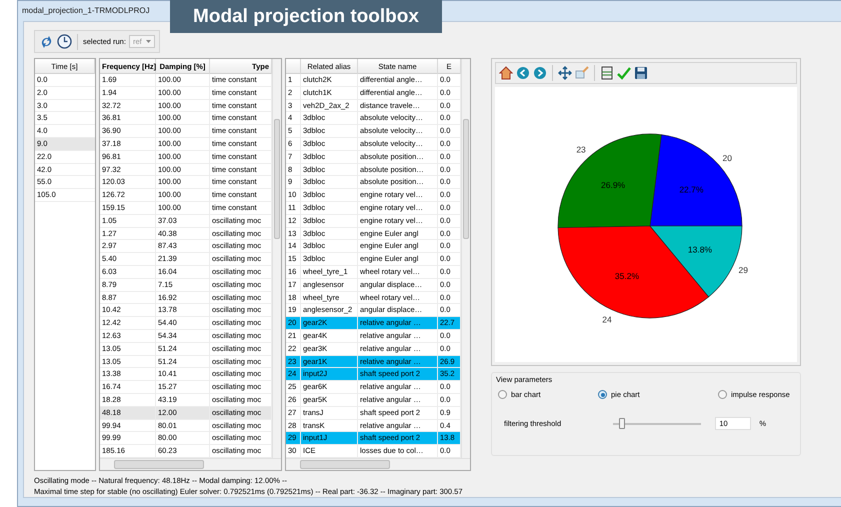 The image size is (841, 507). I want to click on window-title: modal_projection_1-TRMODLPROJ, so click(85, 11).